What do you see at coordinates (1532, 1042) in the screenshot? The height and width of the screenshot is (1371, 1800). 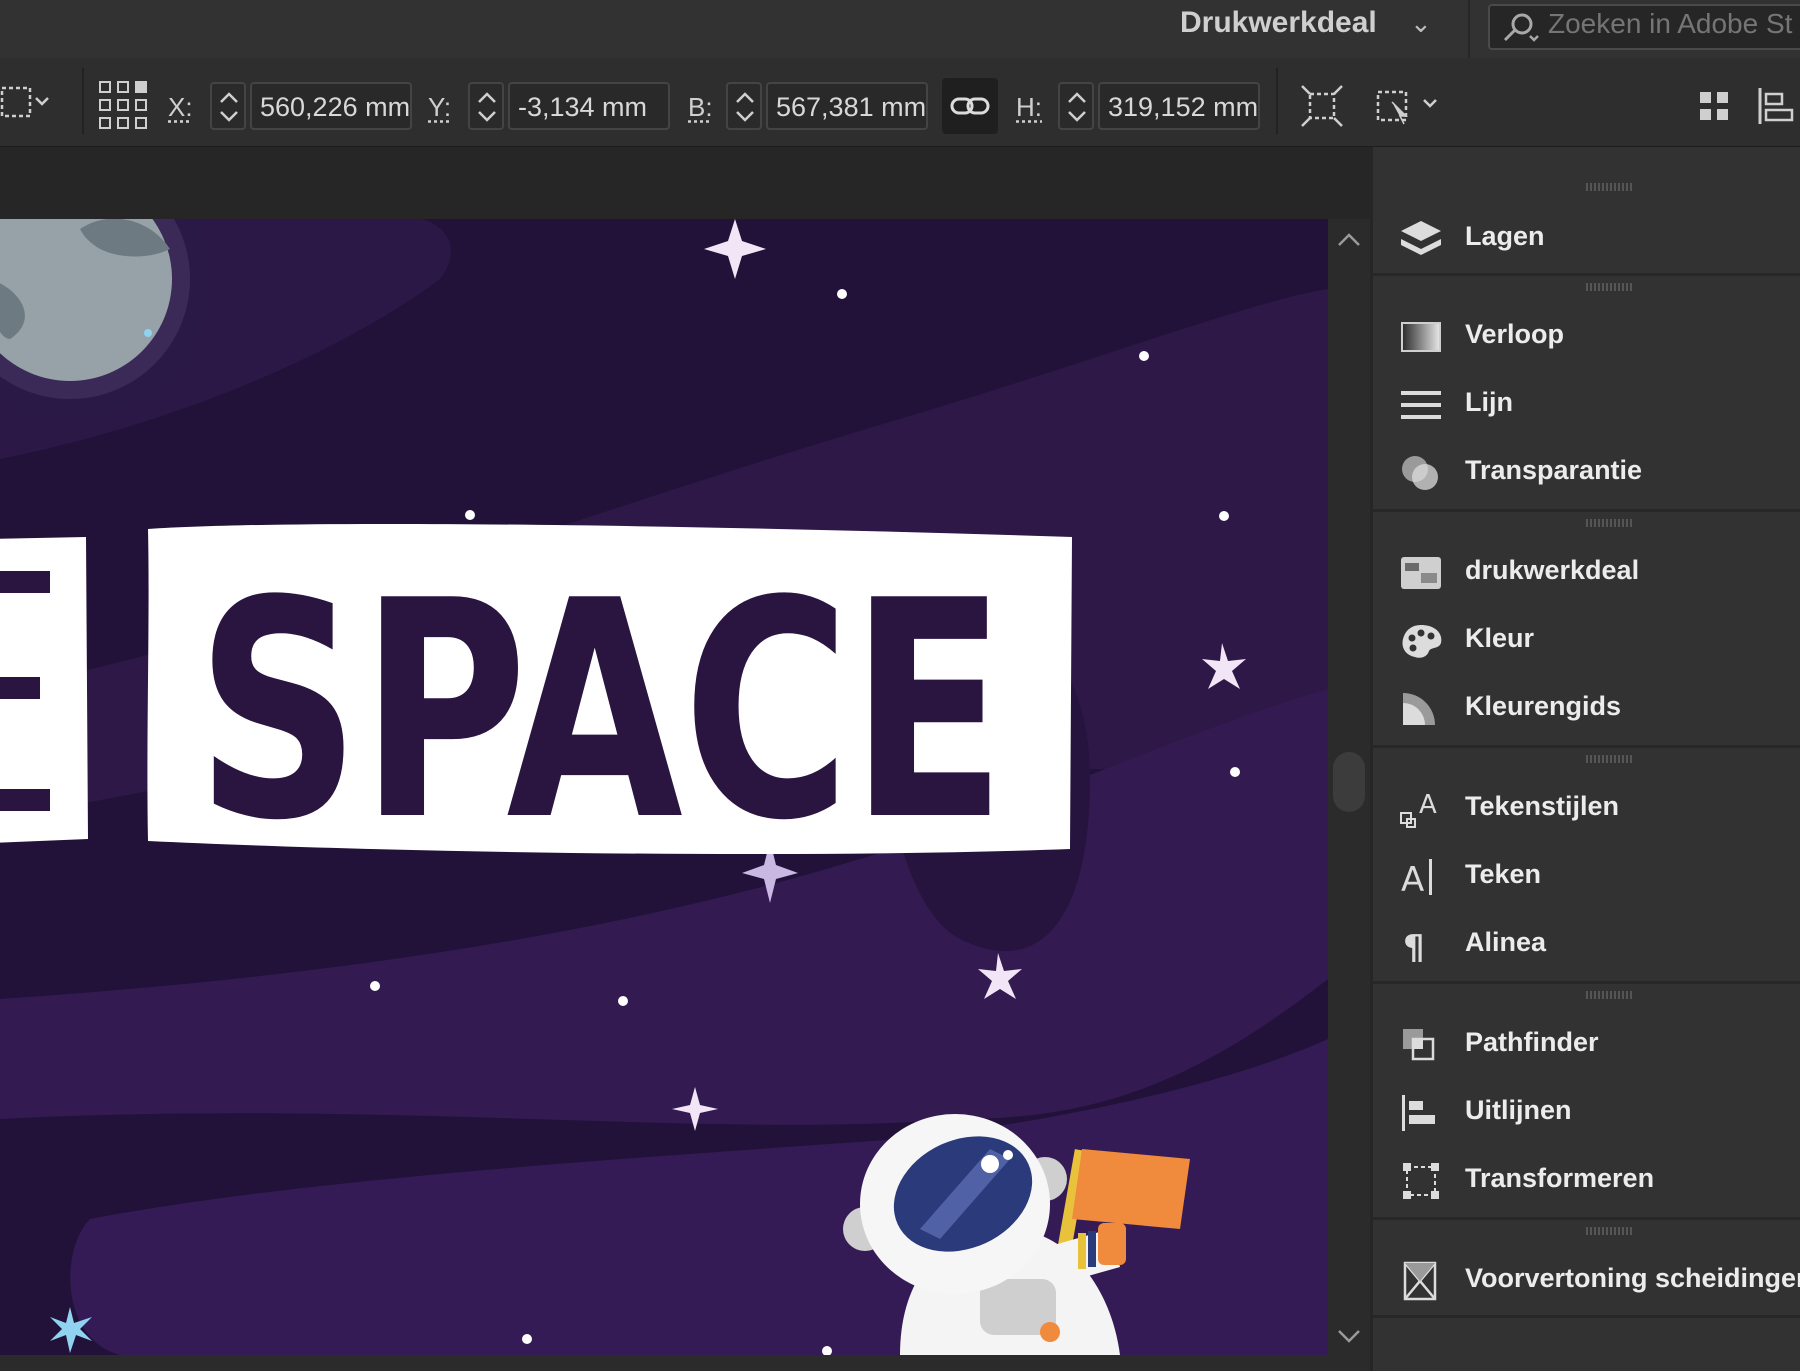 I see `panel-item-label: Pathfinder` at bounding box center [1532, 1042].